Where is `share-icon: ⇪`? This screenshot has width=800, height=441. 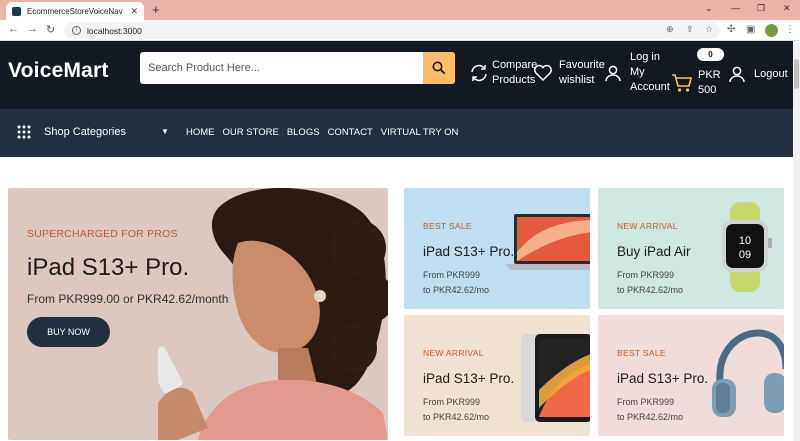
share-icon: ⇪ is located at coordinates (690, 29).